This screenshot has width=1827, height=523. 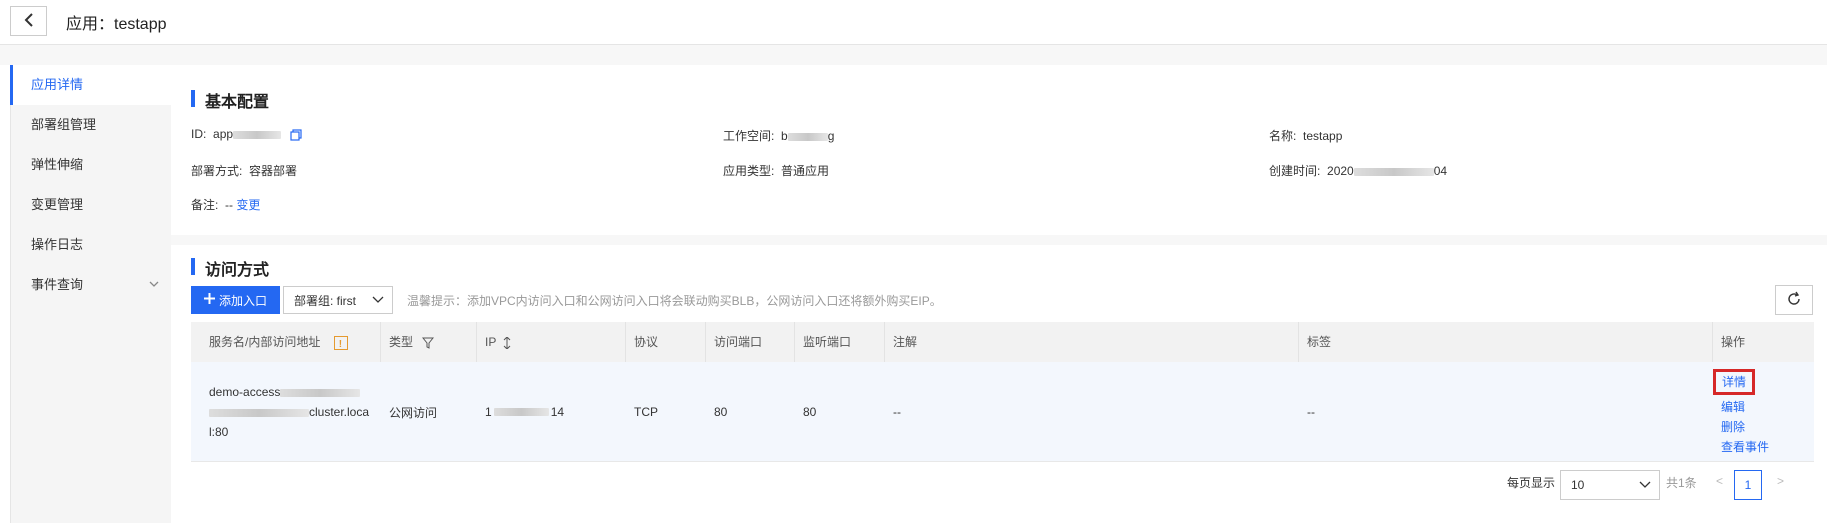 I want to click on sidebar-item-label: 部署组管理, so click(x=64, y=124).